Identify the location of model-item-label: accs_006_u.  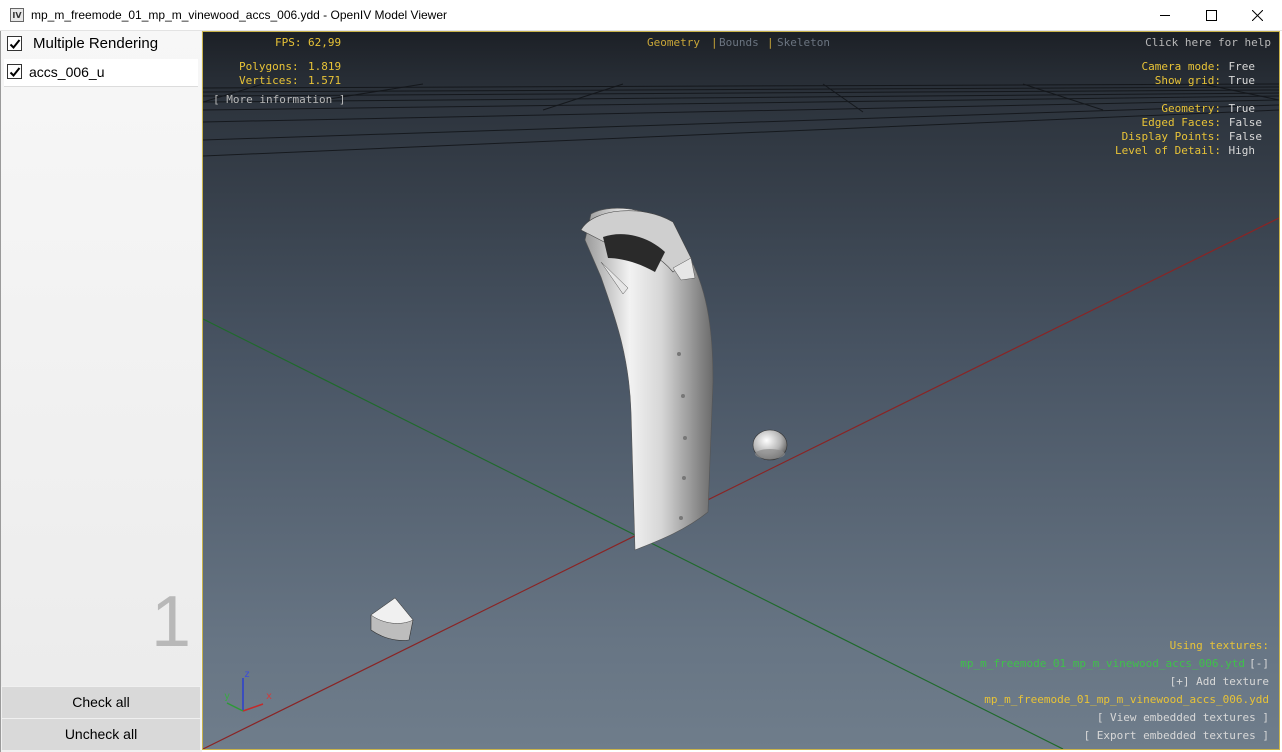
(67, 72).